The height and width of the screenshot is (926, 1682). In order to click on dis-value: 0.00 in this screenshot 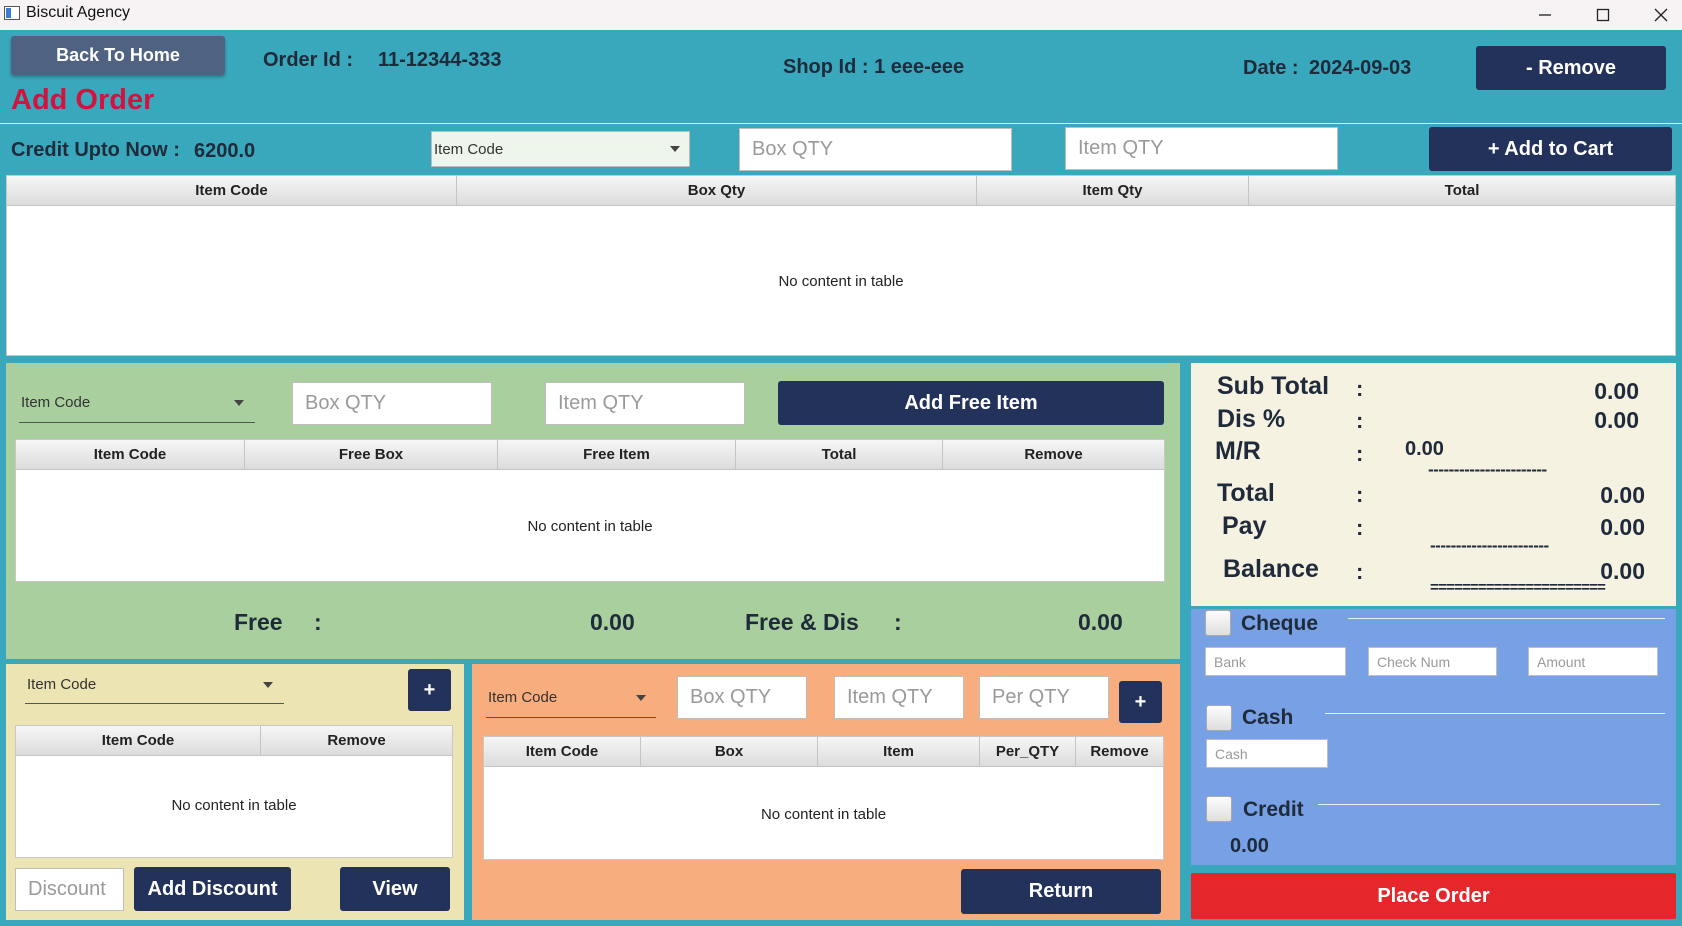, I will do `click(1616, 420)`.